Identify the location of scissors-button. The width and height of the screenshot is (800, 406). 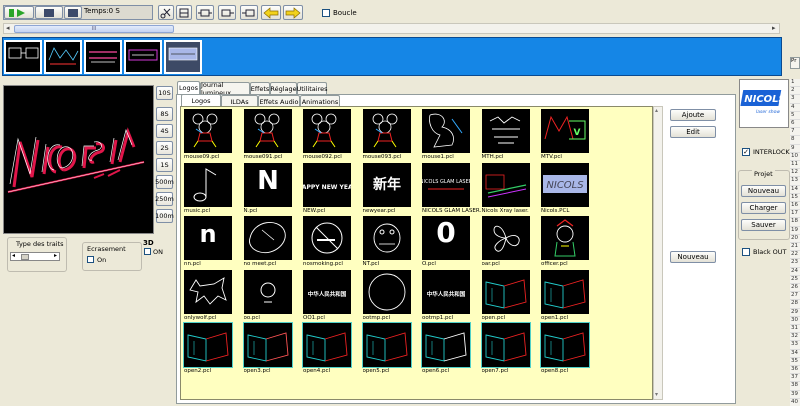
(166, 12).